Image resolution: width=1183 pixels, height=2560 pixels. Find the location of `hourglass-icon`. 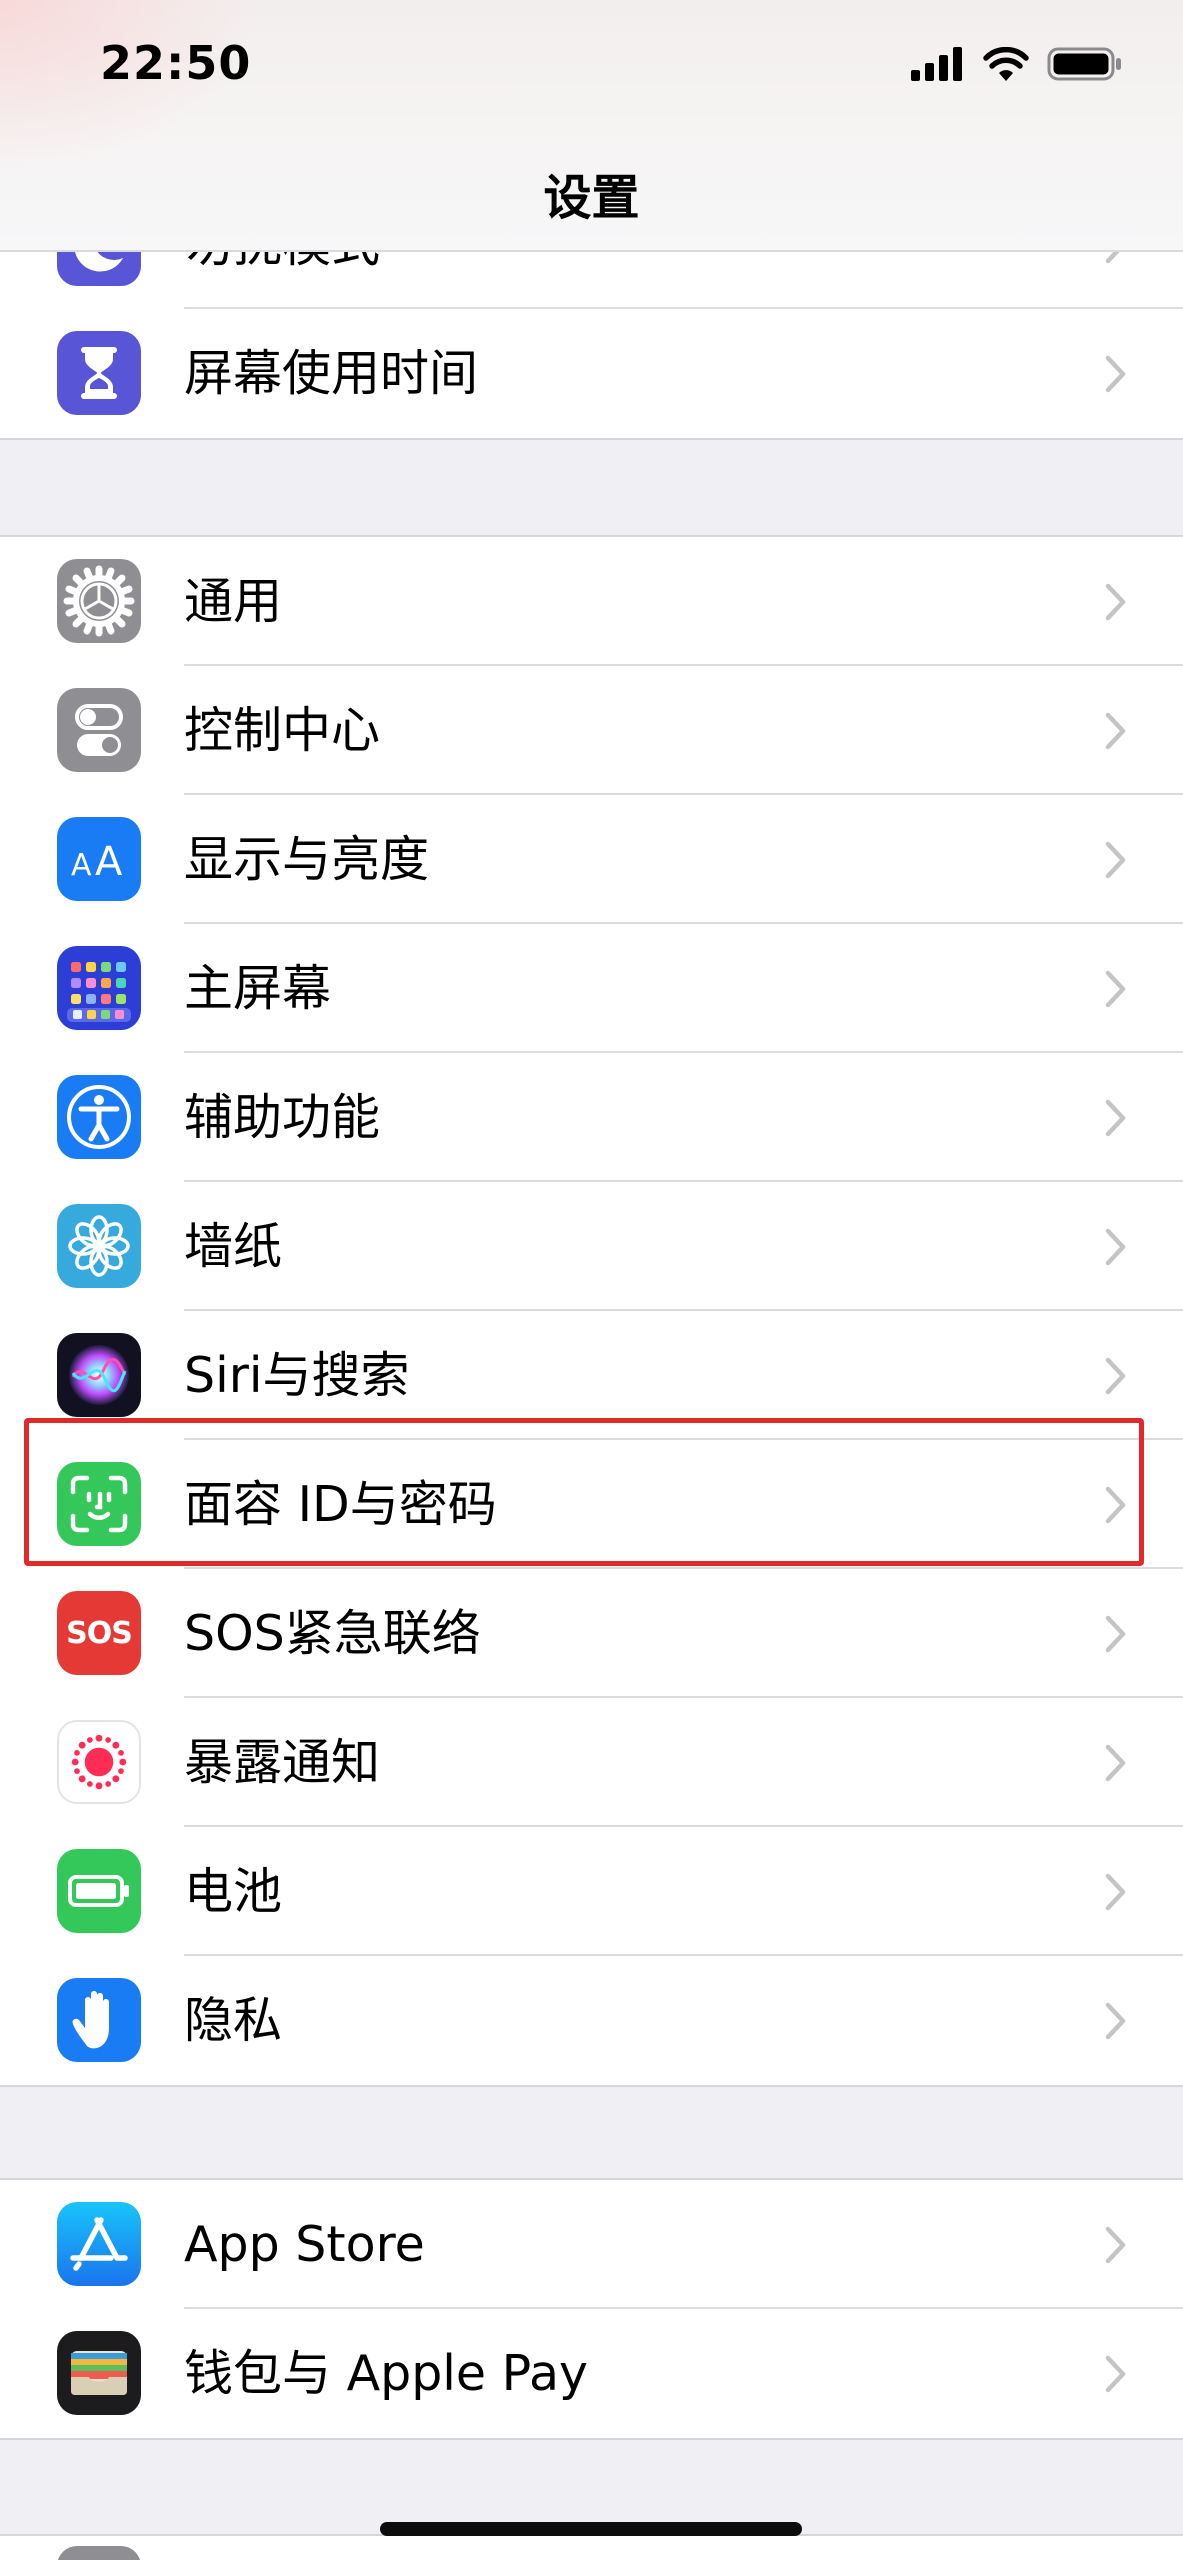

hourglass-icon is located at coordinates (99, 373).